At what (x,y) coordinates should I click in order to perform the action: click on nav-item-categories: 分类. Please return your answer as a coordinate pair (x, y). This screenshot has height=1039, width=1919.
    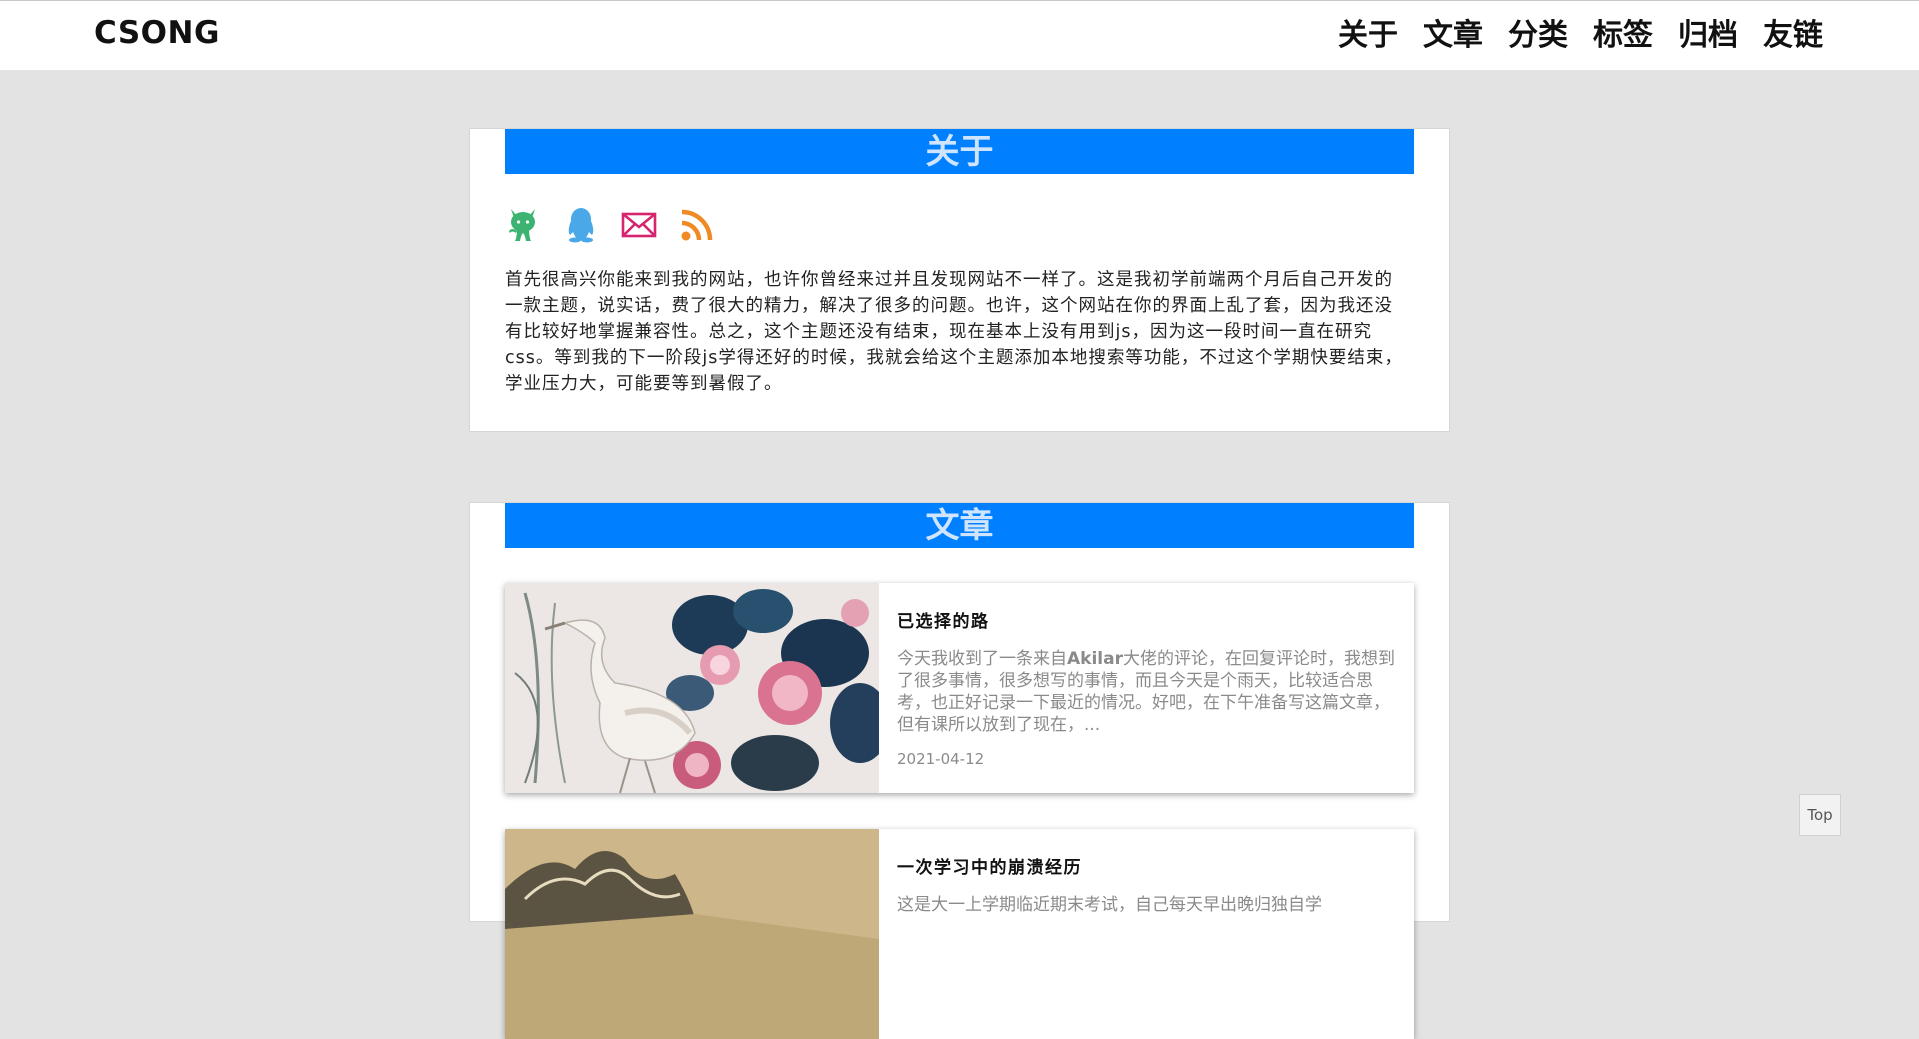
    Looking at the image, I should click on (1538, 36).